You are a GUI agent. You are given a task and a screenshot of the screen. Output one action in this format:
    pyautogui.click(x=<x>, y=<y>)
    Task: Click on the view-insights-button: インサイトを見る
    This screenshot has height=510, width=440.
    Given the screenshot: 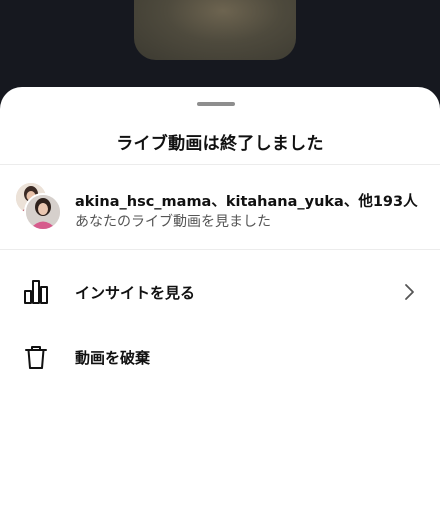 What is the action you would take?
    pyautogui.click(x=220, y=292)
    